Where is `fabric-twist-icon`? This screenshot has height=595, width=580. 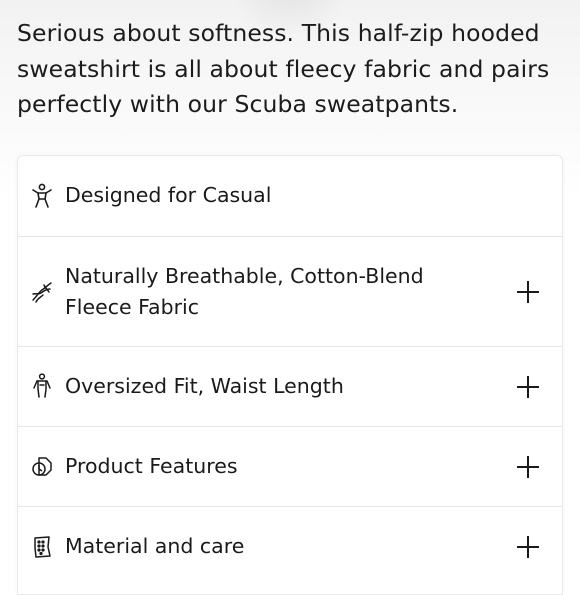
fabric-twist-icon is located at coordinates (42, 292).